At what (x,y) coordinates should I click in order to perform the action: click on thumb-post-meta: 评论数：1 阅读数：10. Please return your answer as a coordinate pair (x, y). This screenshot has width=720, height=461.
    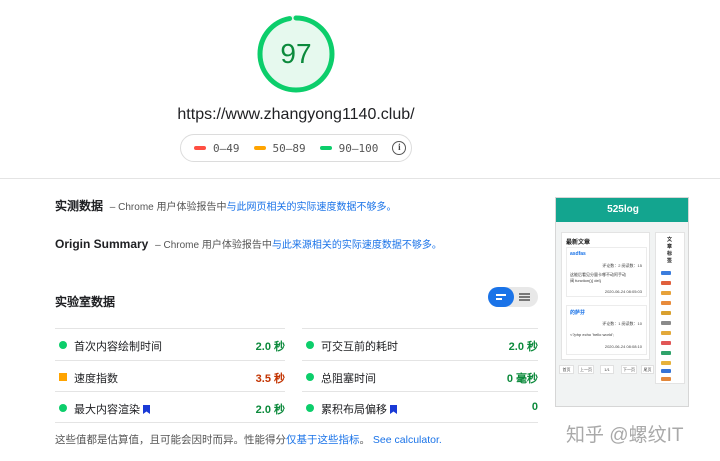
    Looking at the image, I should click on (622, 323).